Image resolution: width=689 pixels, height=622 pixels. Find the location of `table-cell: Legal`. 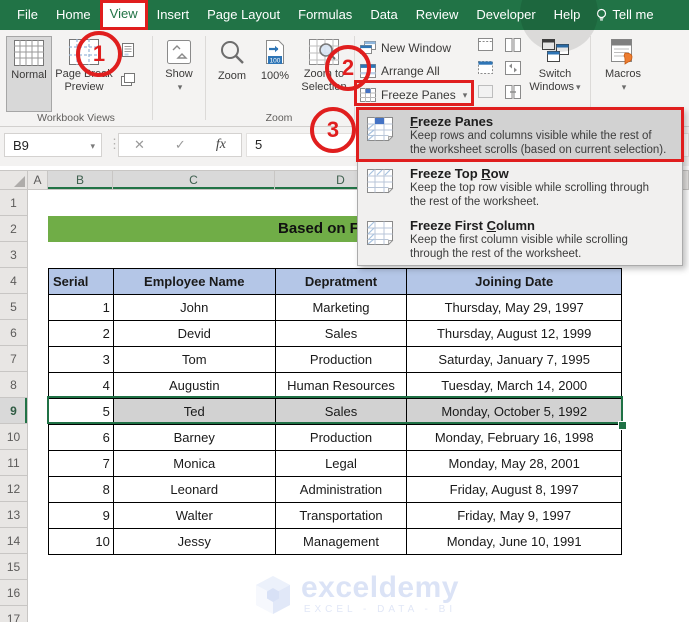

table-cell: Legal is located at coordinates (341, 464).